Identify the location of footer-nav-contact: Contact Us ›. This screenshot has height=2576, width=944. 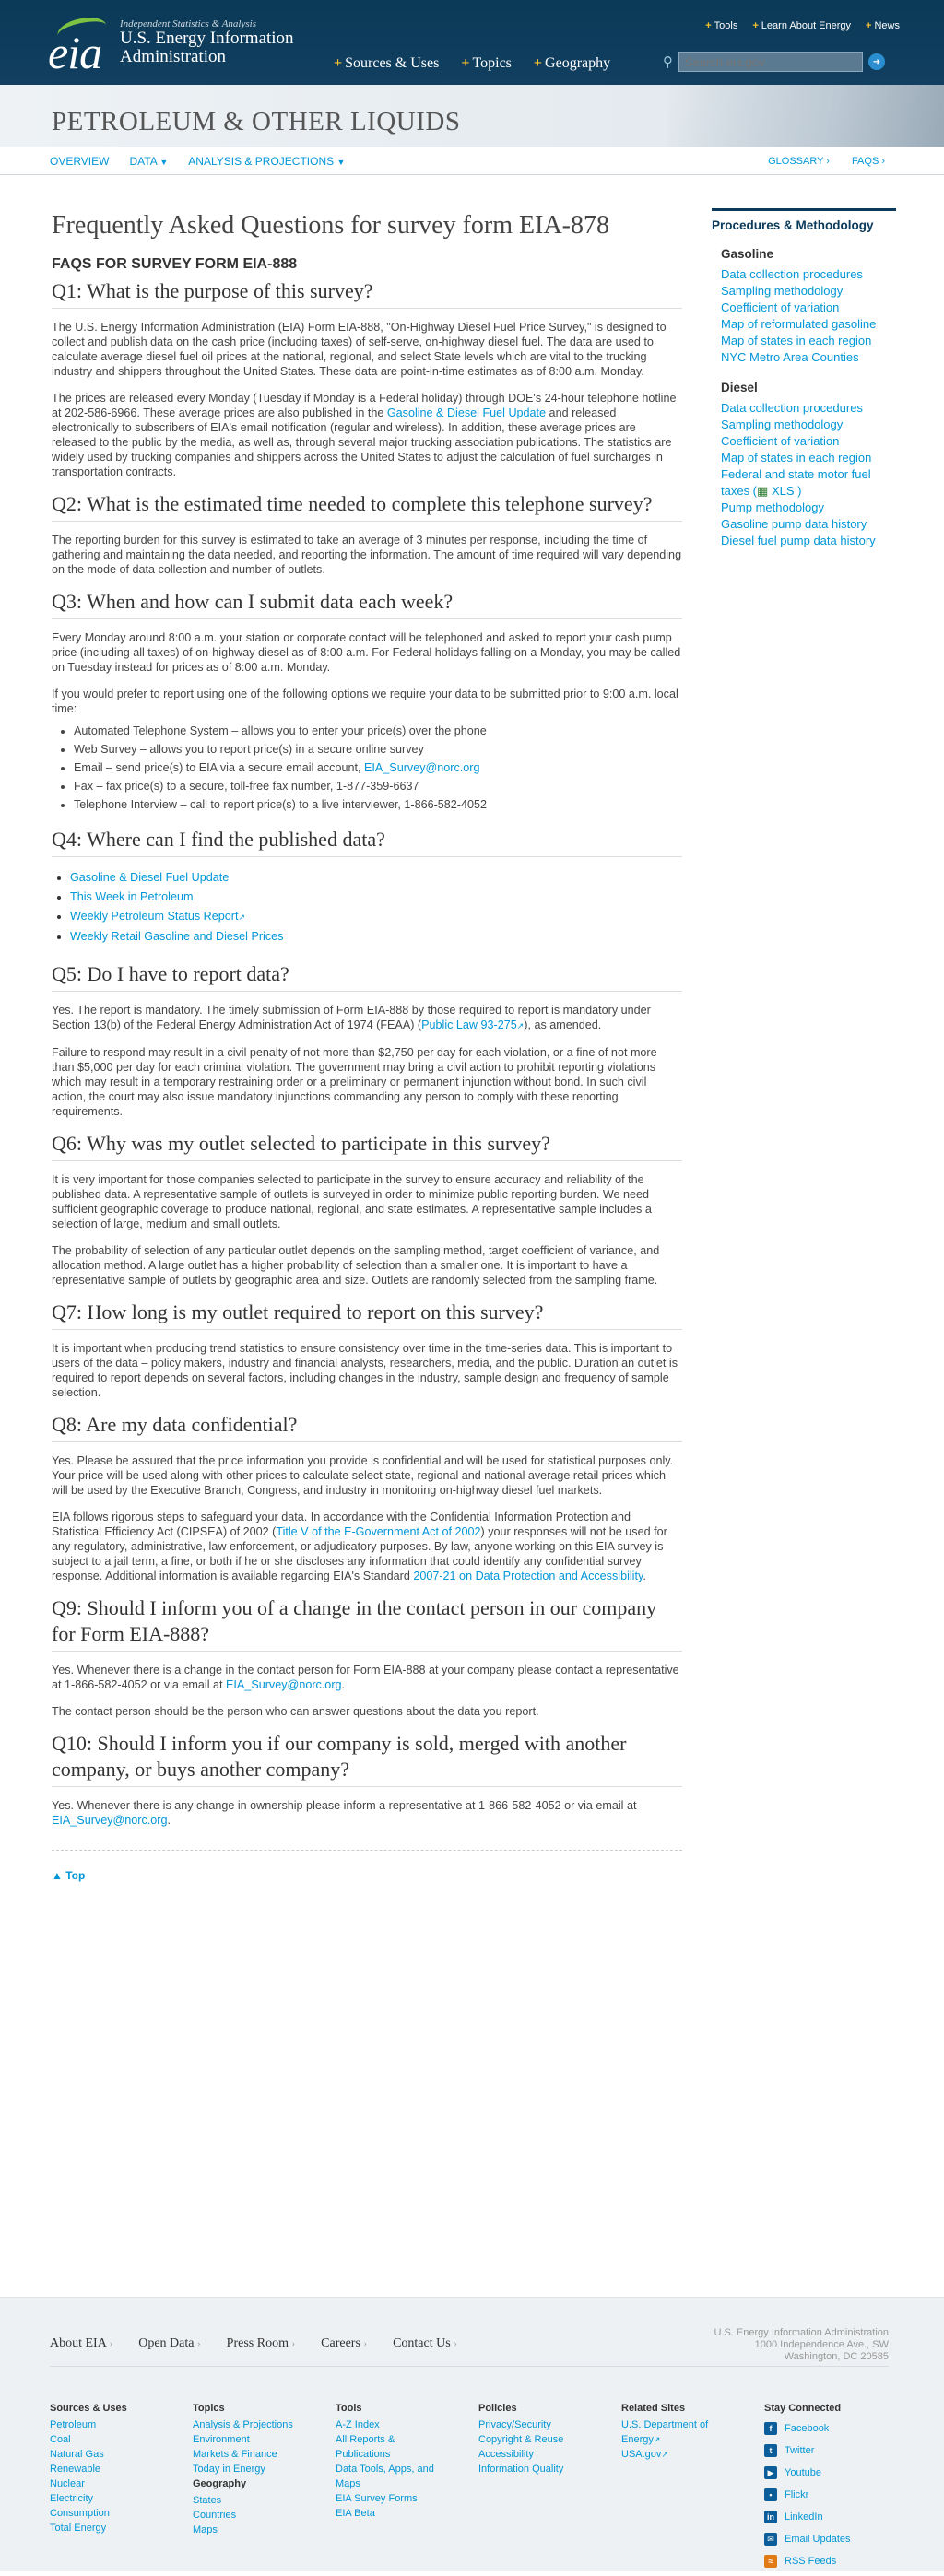
(425, 2343).